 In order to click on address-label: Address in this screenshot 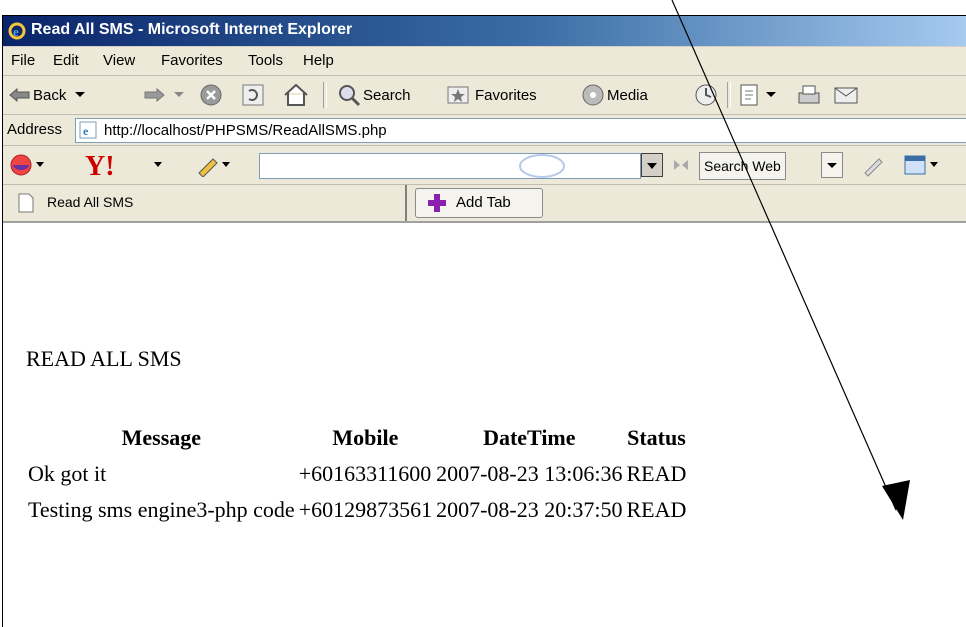, I will do `click(35, 129)`.